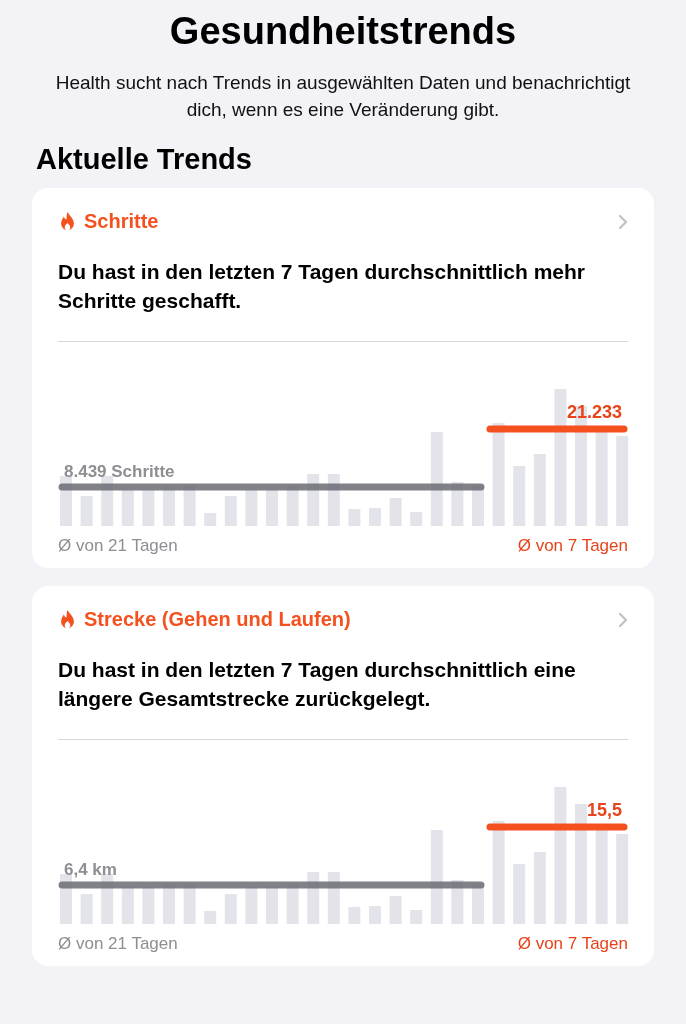  I want to click on trend-message: Du hast in den letzten 7 Tagen durchschnittlich mehr Schritte geschafft., so click(322, 286).